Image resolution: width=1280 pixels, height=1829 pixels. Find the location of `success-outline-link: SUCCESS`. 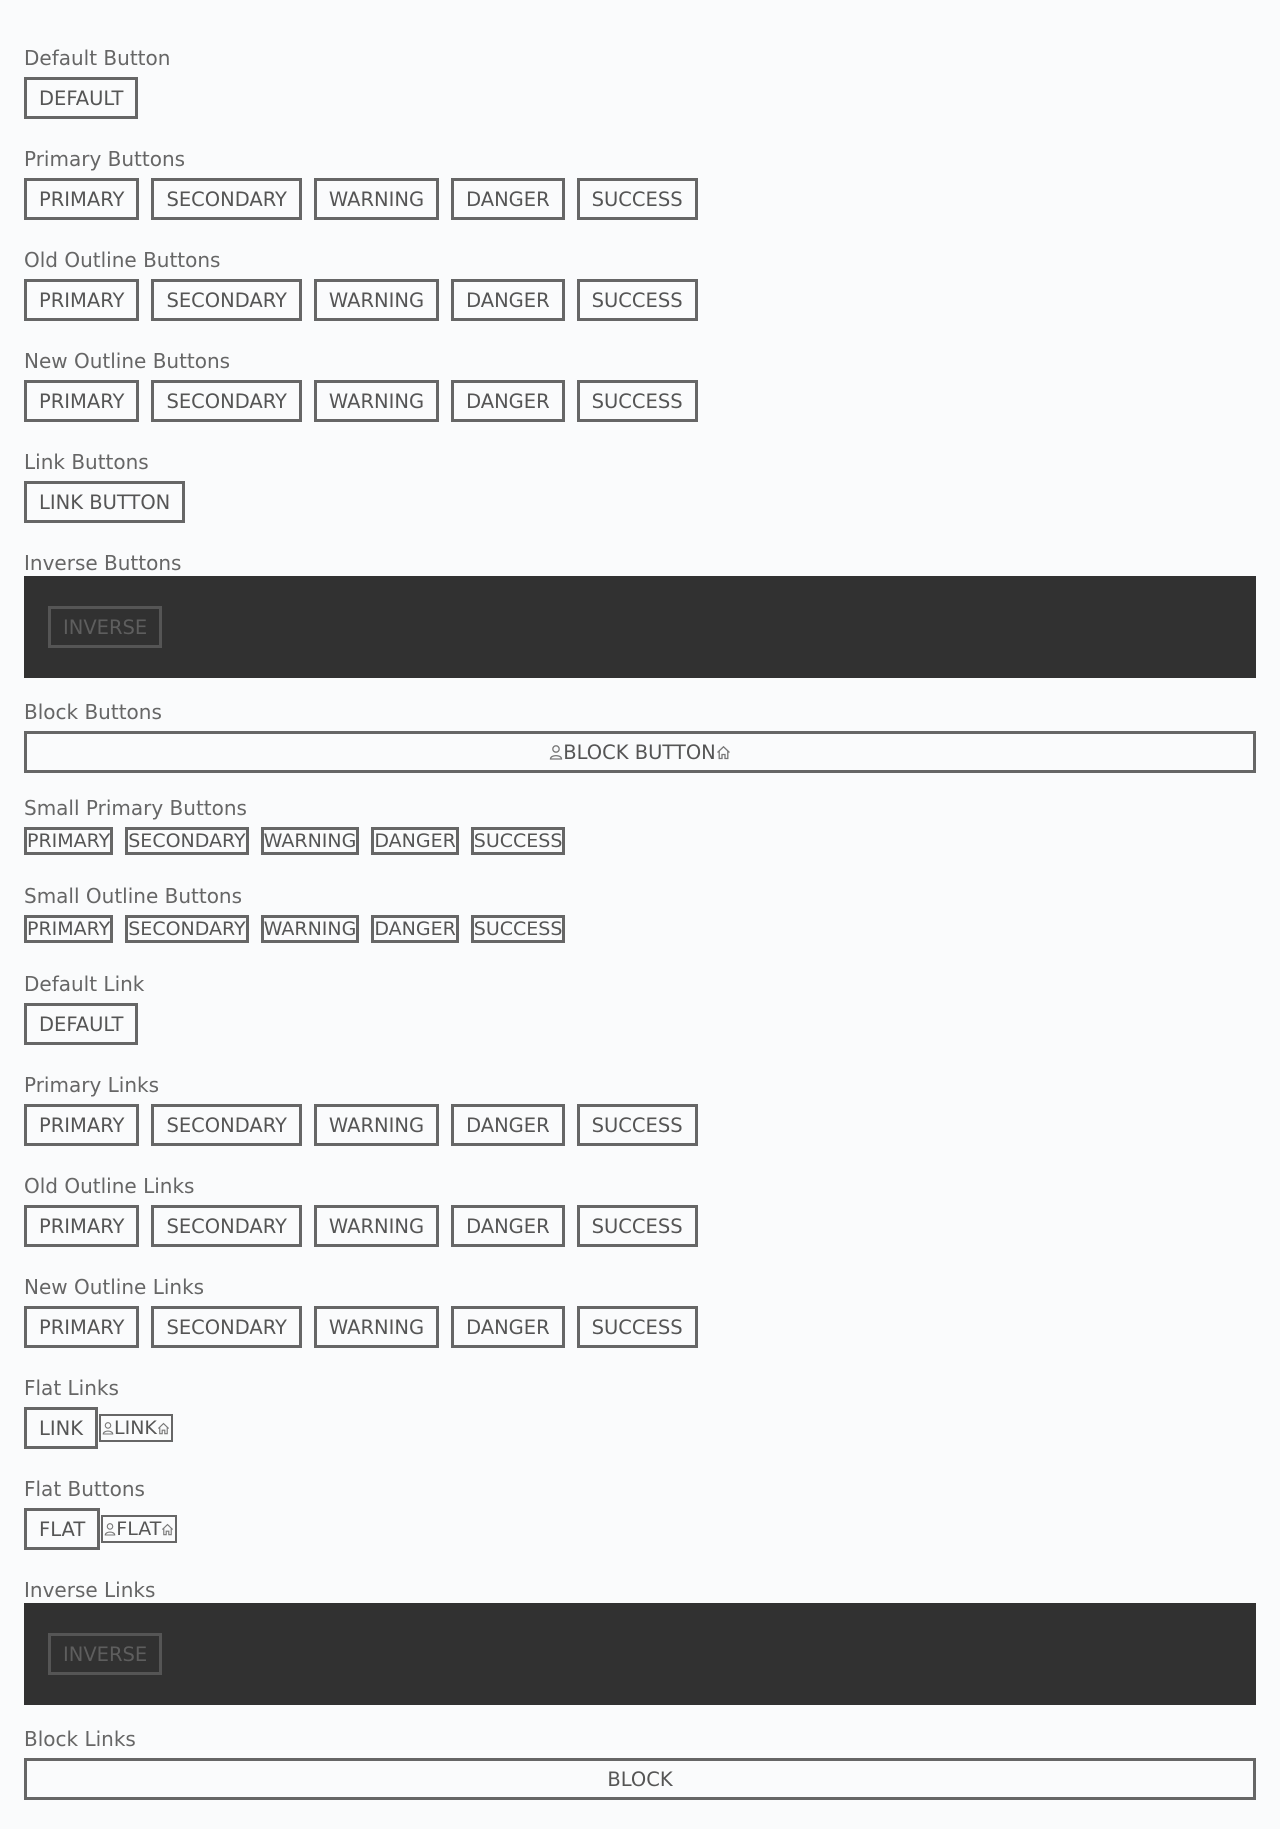

success-outline-link: SUCCESS is located at coordinates (637, 1226).